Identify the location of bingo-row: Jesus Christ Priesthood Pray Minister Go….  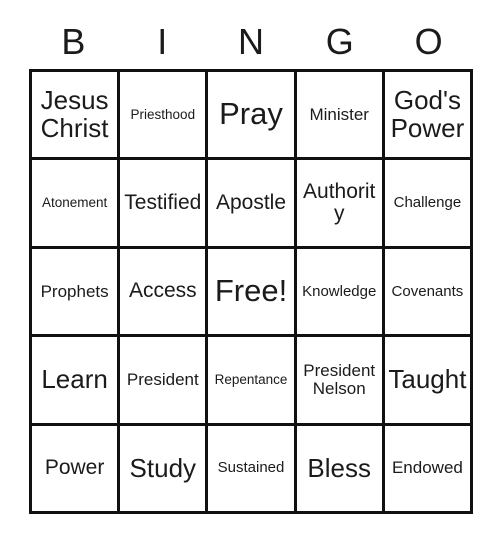
(253, 116).